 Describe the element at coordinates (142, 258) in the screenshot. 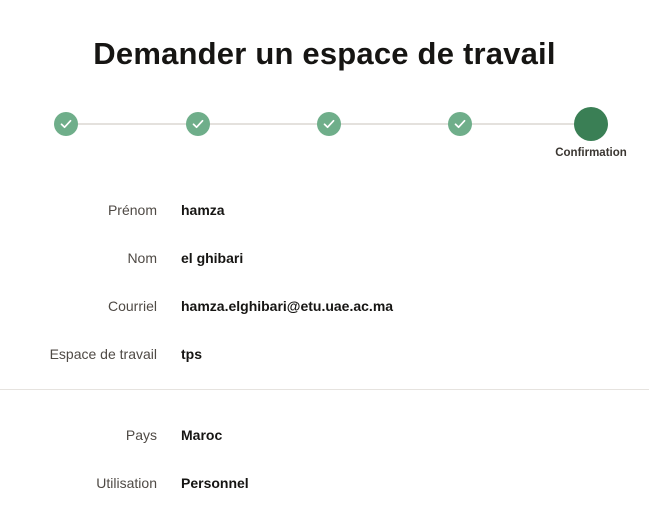

I see `last-name-label: Nom` at that location.